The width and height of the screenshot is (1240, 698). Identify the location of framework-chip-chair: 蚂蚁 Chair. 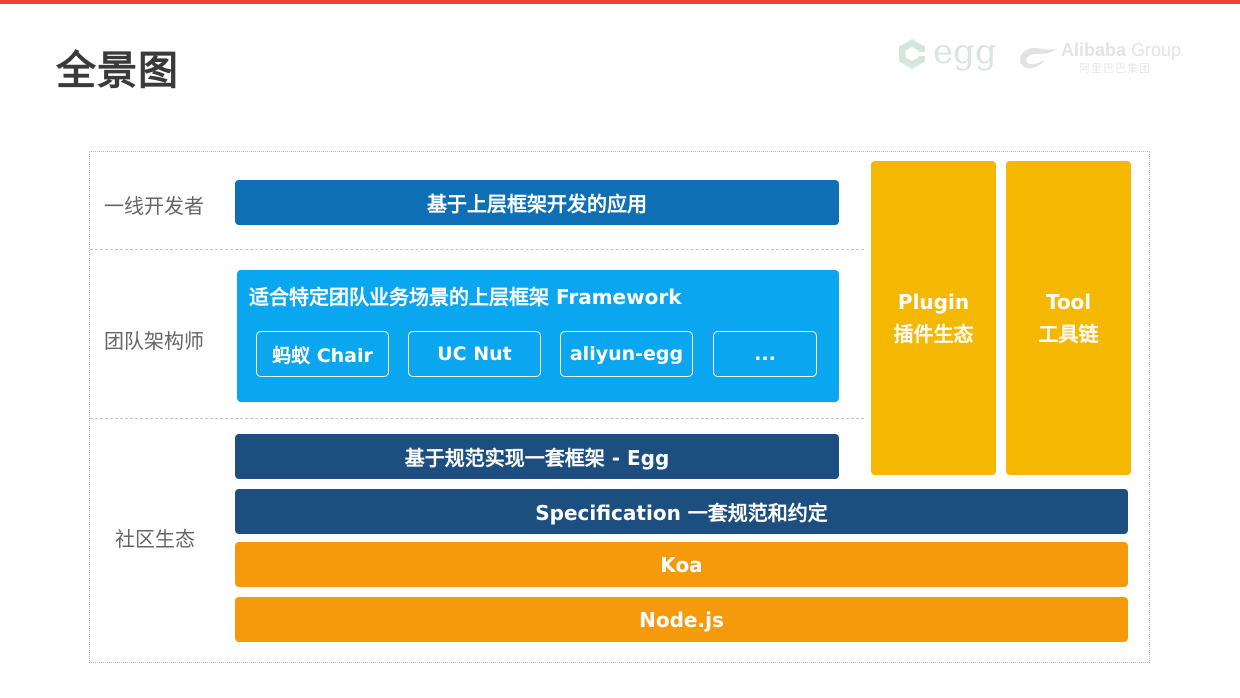
(322, 354).